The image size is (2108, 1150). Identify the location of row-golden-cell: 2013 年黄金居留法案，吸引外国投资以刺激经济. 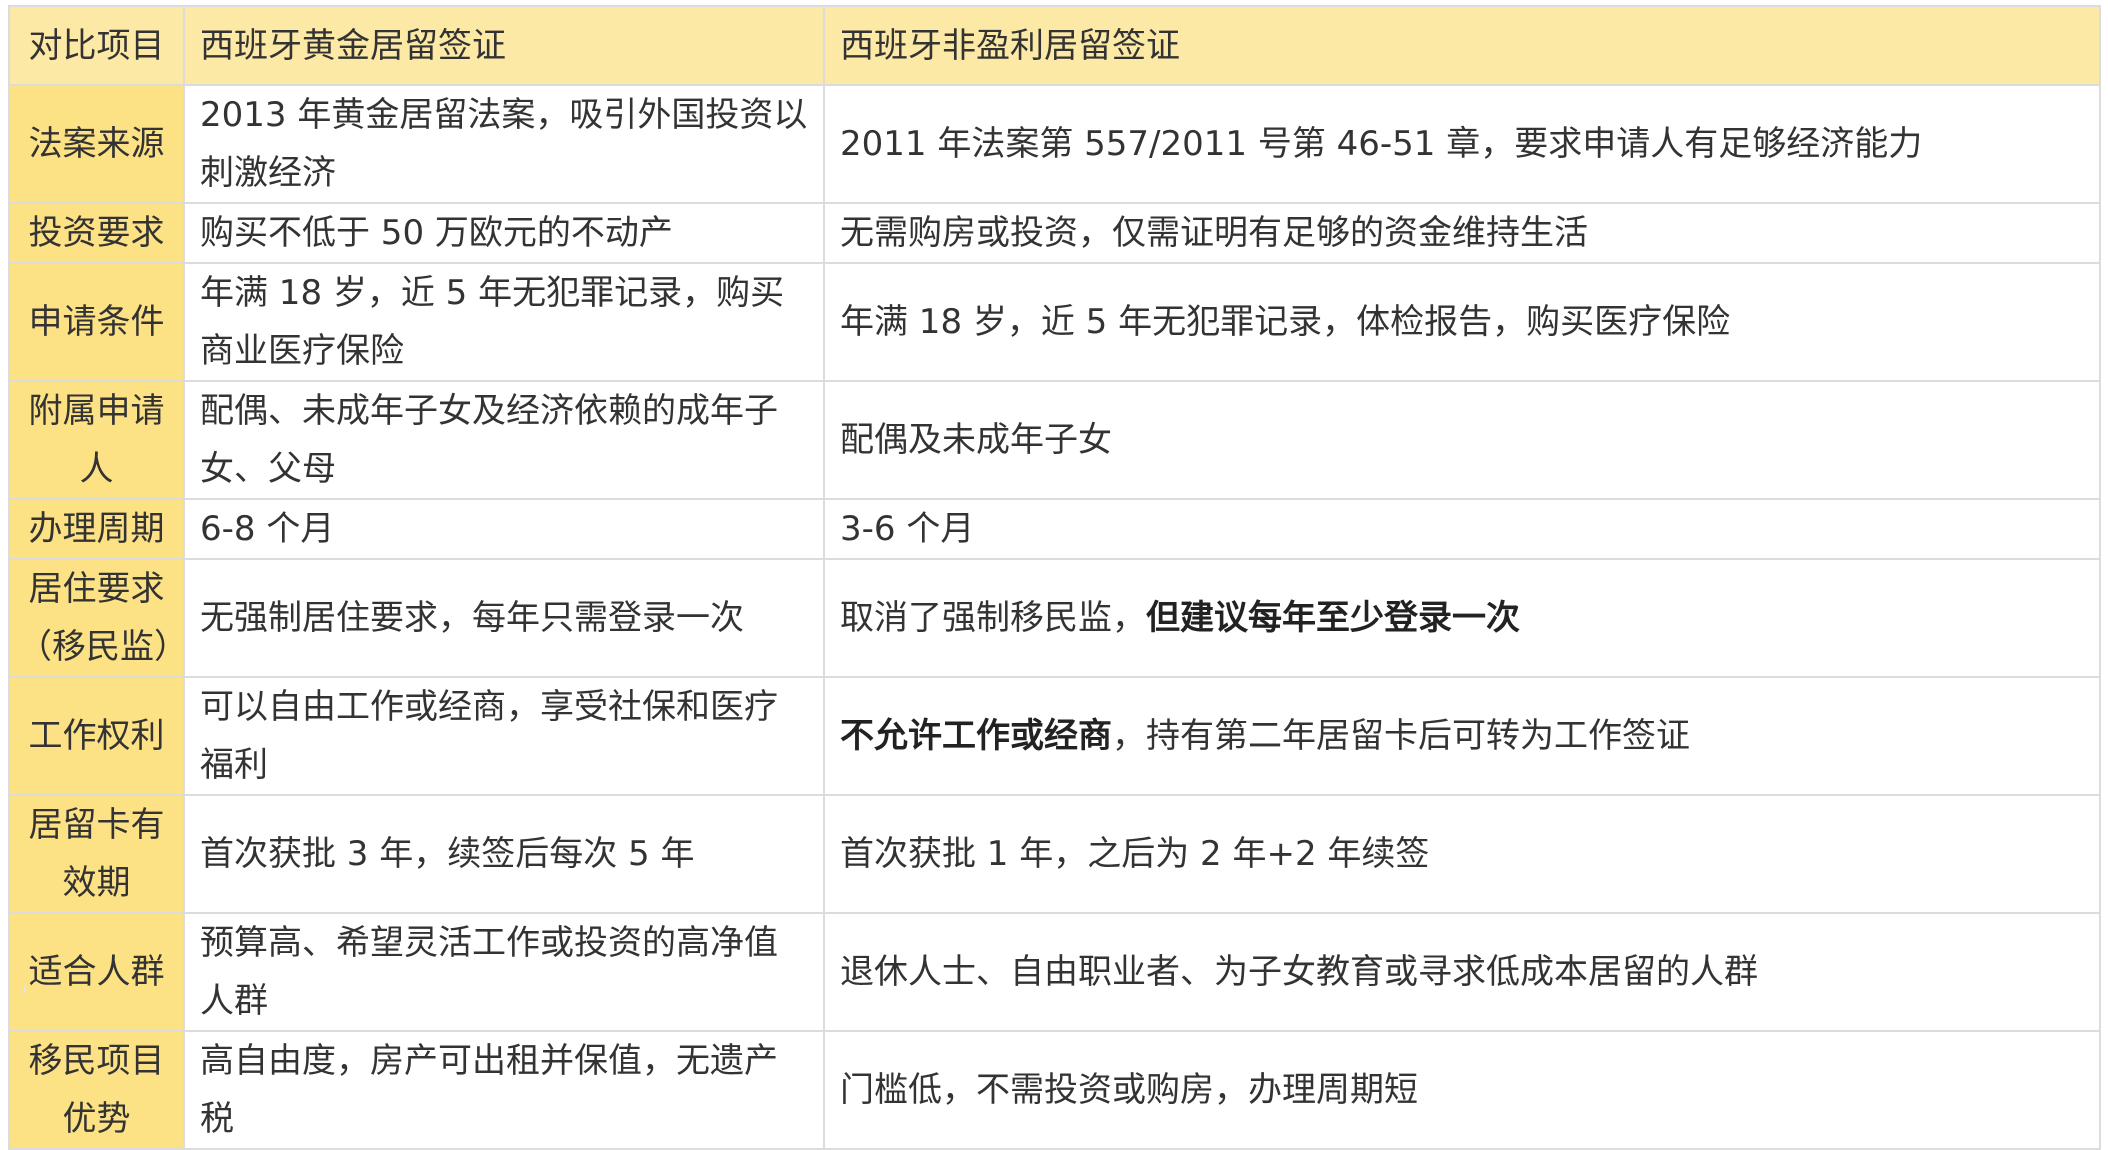
(504, 144).